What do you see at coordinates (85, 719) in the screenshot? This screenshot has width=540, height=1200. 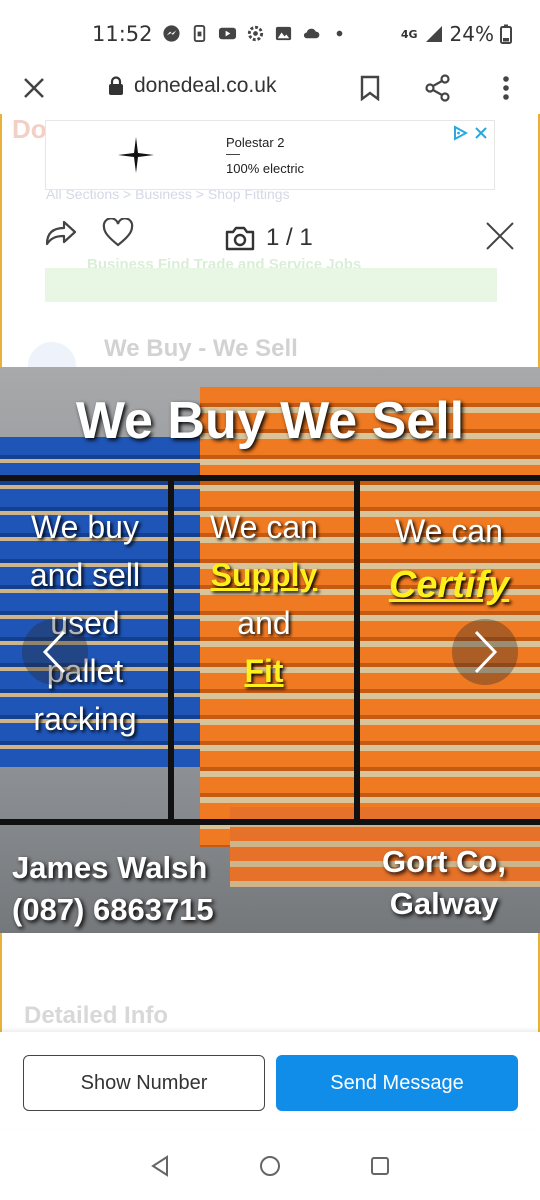 I see `col1-line: racking` at bounding box center [85, 719].